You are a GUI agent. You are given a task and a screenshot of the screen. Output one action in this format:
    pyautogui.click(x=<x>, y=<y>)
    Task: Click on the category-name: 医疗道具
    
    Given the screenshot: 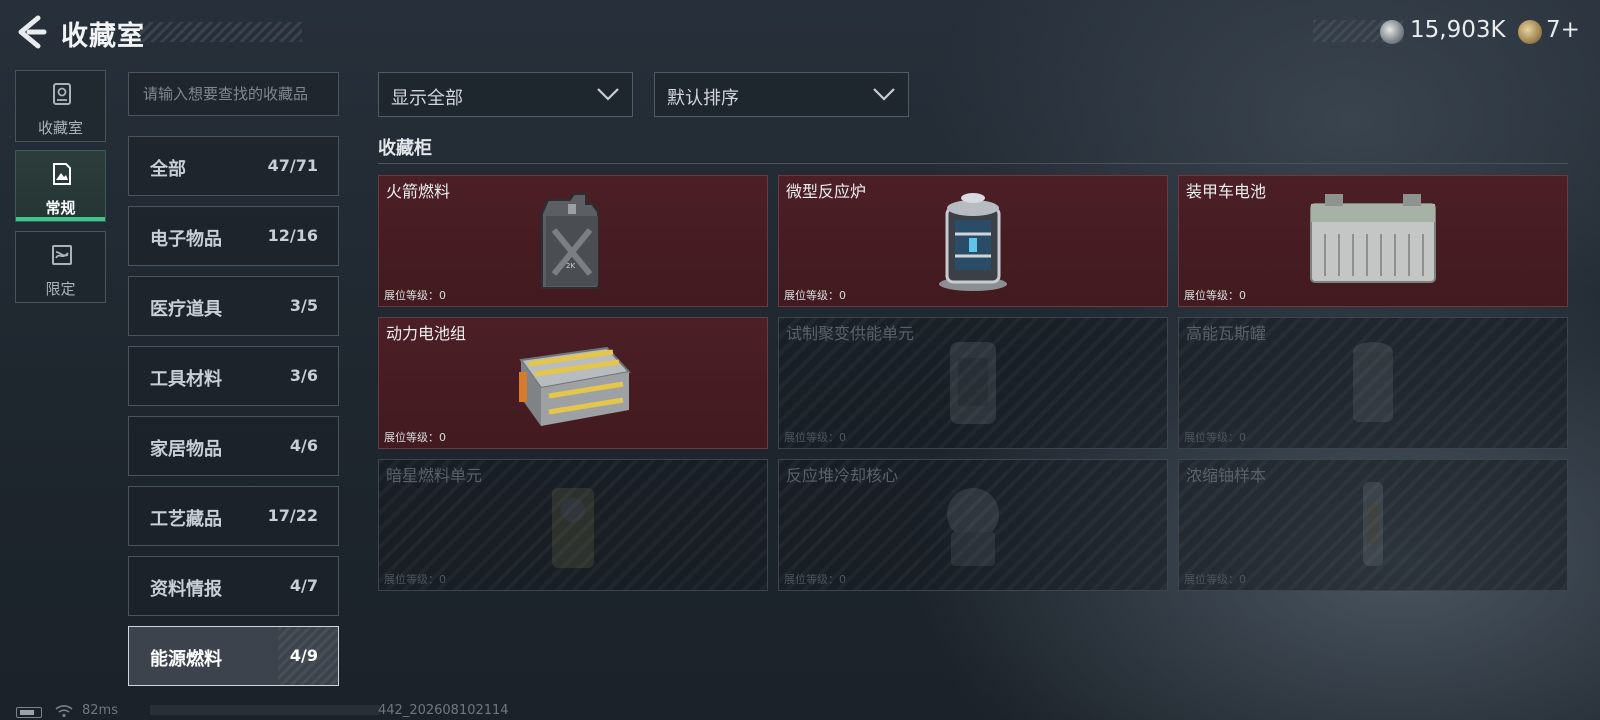 What is the action you would take?
    pyautogui.click(x=186, y=309)
    